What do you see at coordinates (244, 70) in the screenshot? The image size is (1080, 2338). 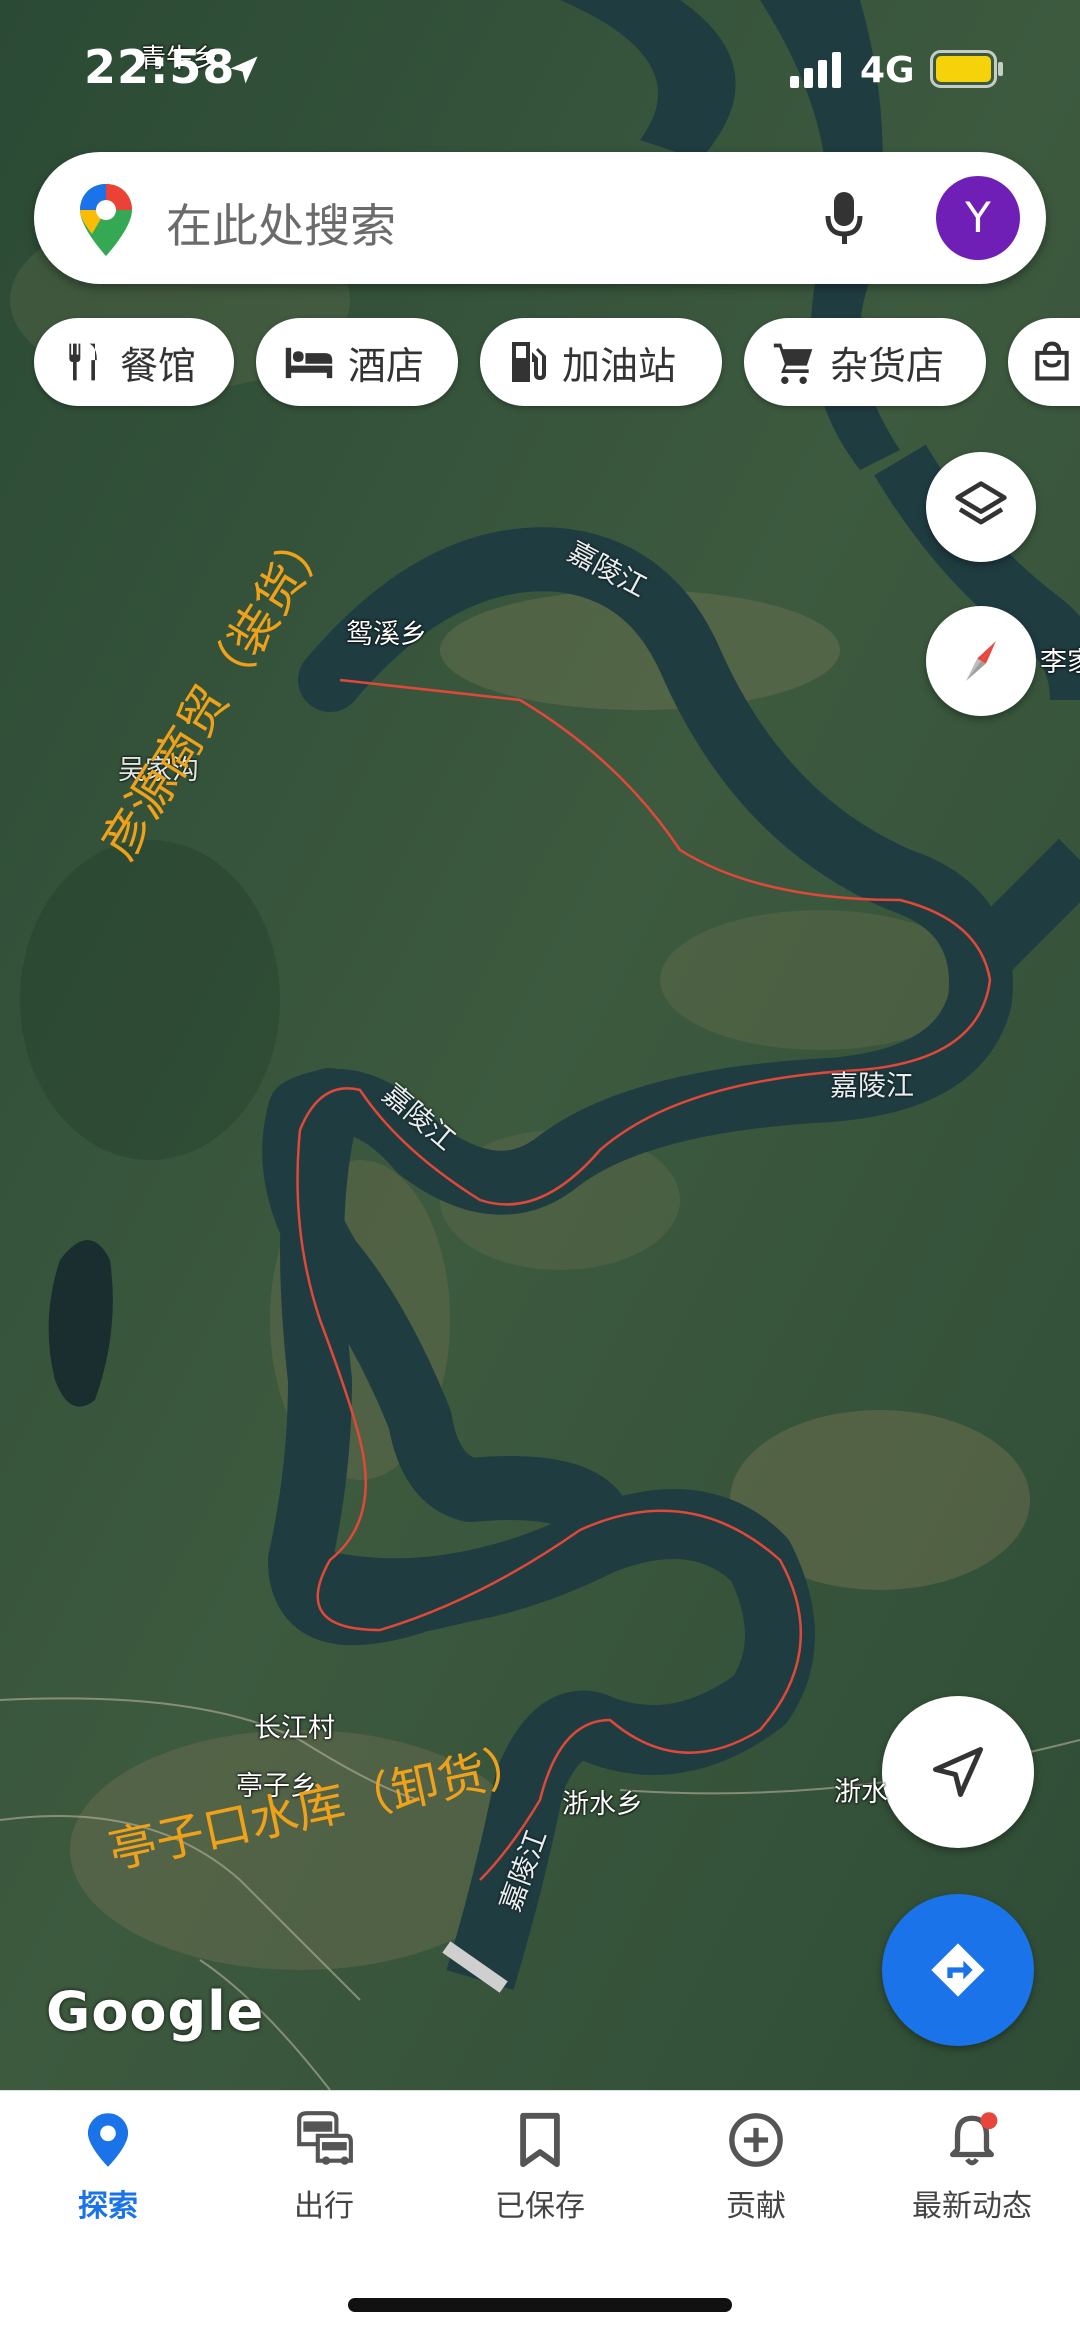 I see `location-arrow-icon` at bounding box center [244, 70].